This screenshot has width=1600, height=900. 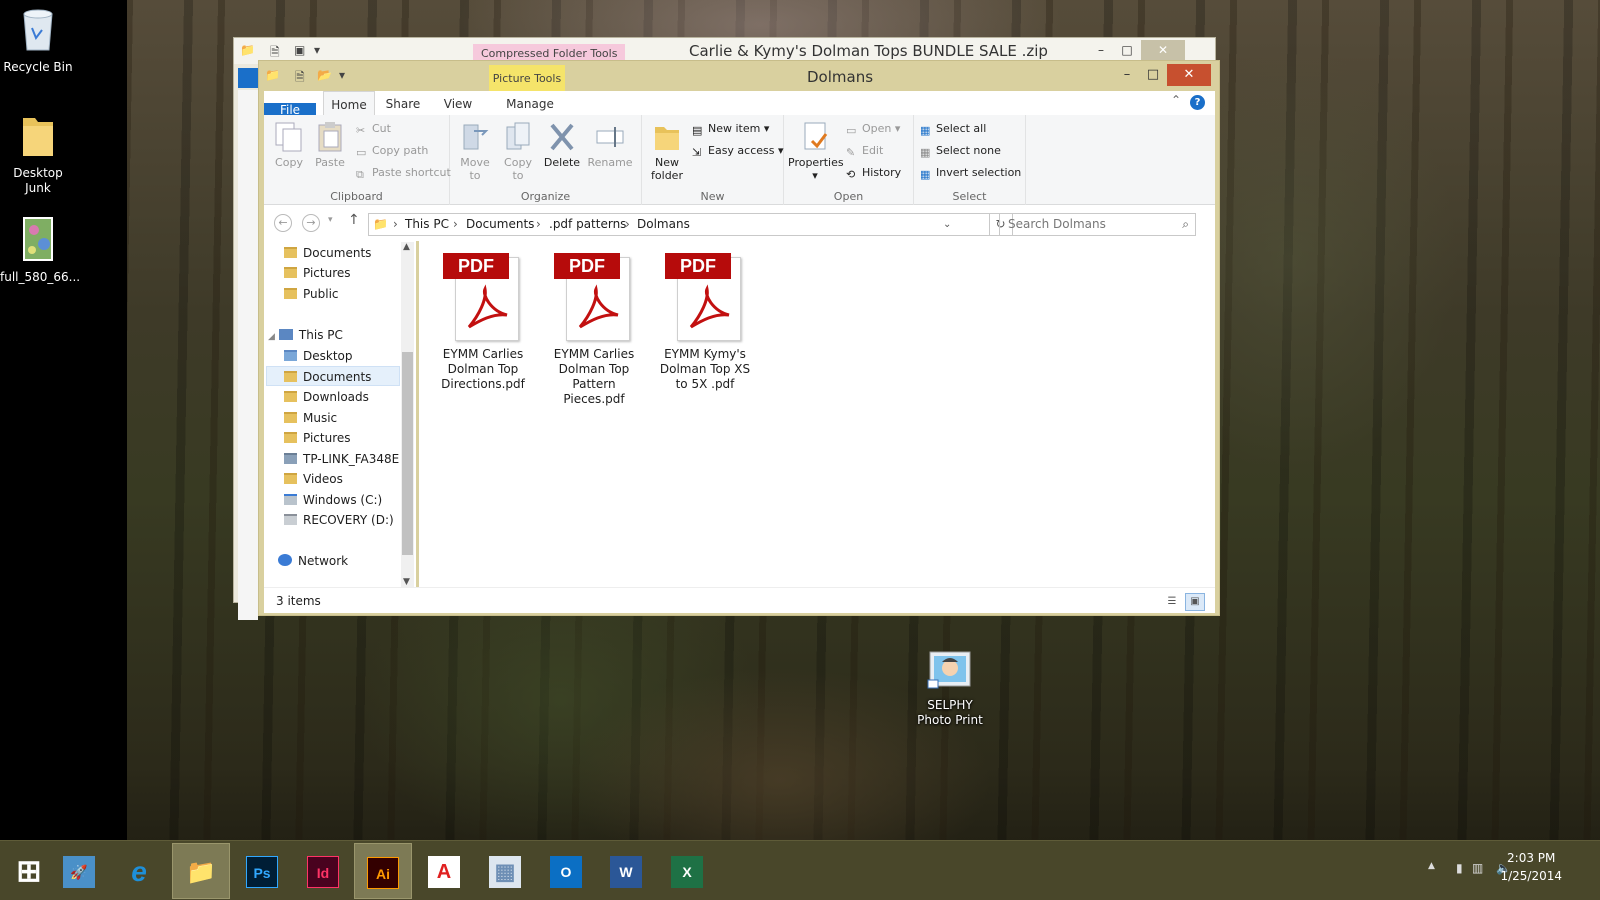 I want to click on details-view-icon: ☰, so click(x=1172, y=602).